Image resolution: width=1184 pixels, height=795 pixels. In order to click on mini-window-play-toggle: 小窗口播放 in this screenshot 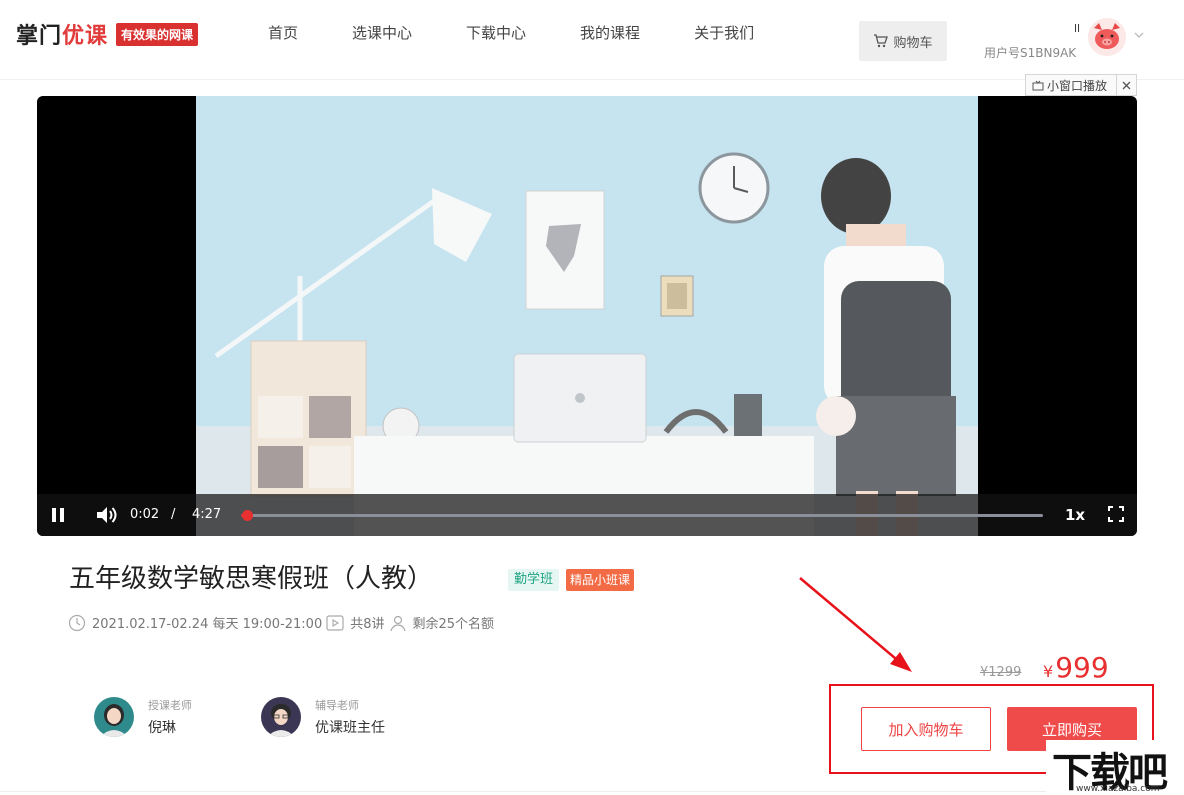, I will do `click(1081, 85)`.